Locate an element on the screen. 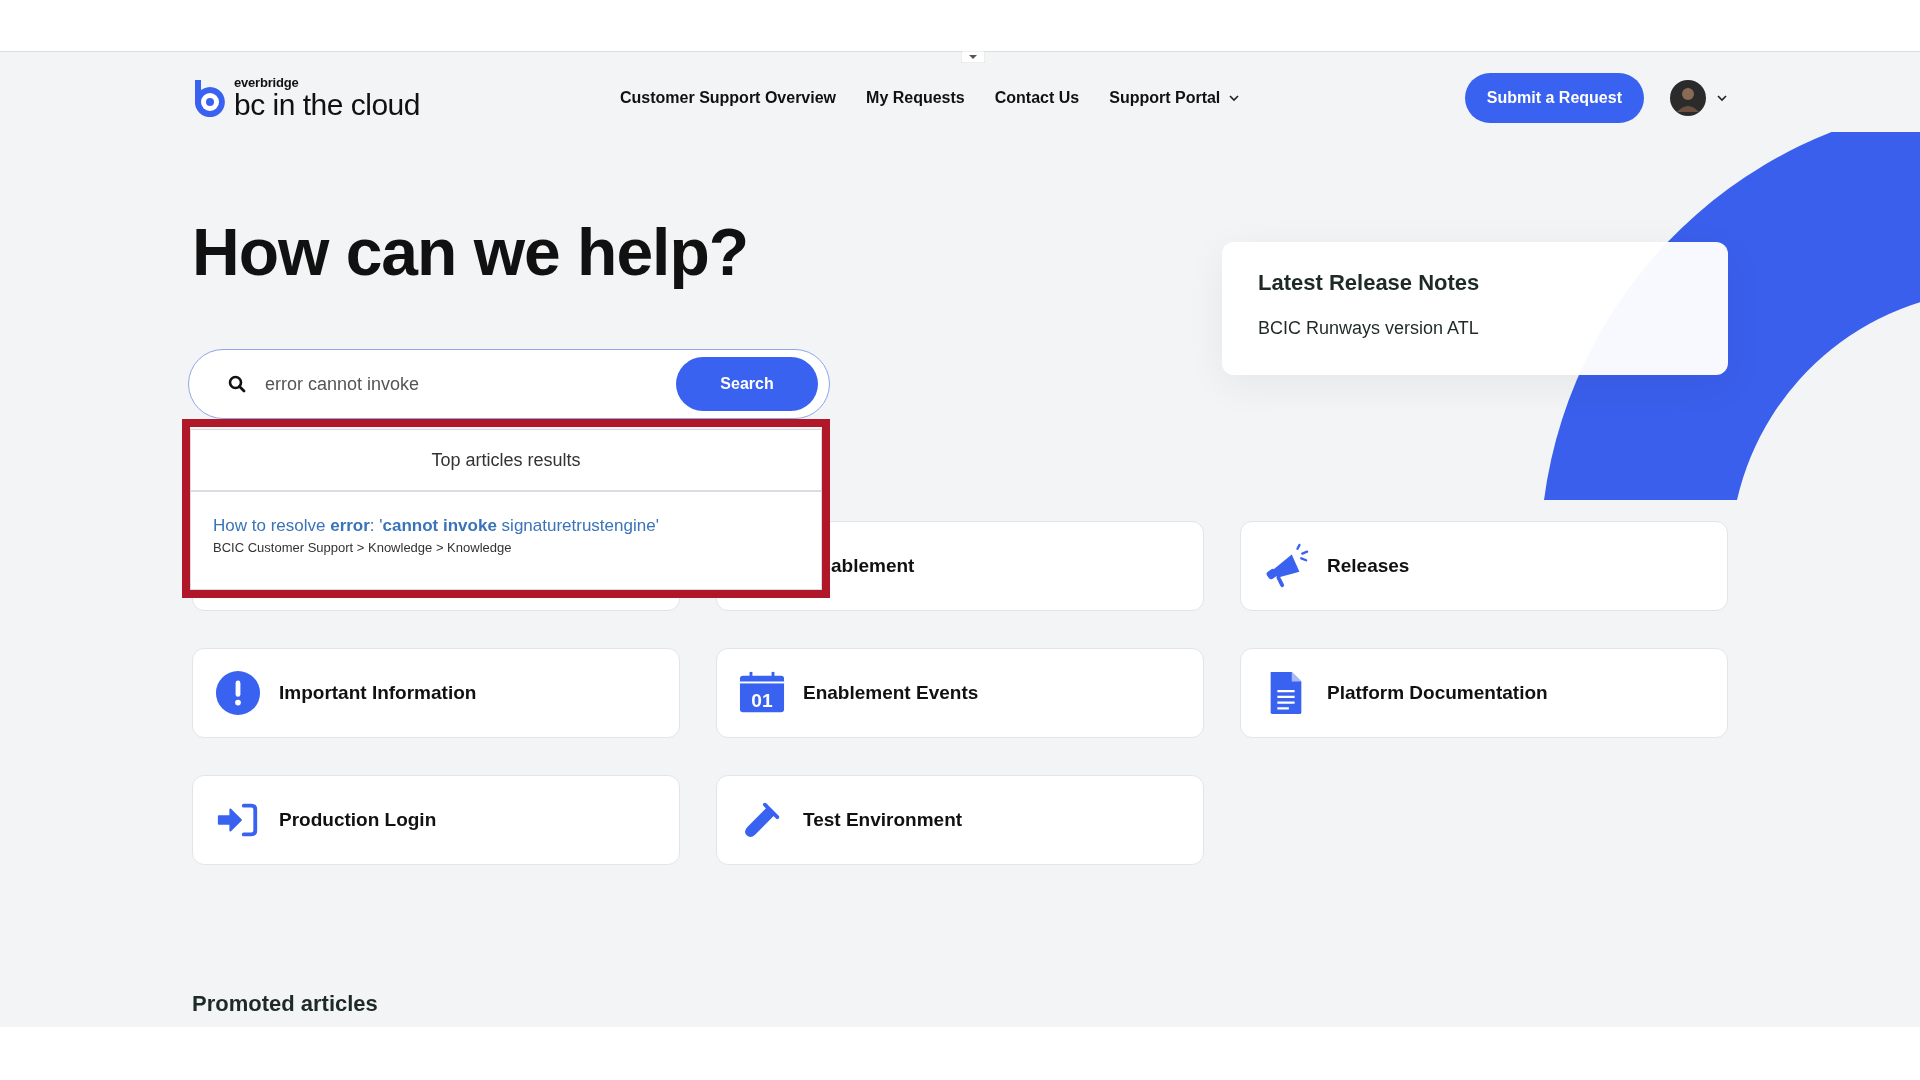  category-card: Test Environment is located at coordinates (960, 820).